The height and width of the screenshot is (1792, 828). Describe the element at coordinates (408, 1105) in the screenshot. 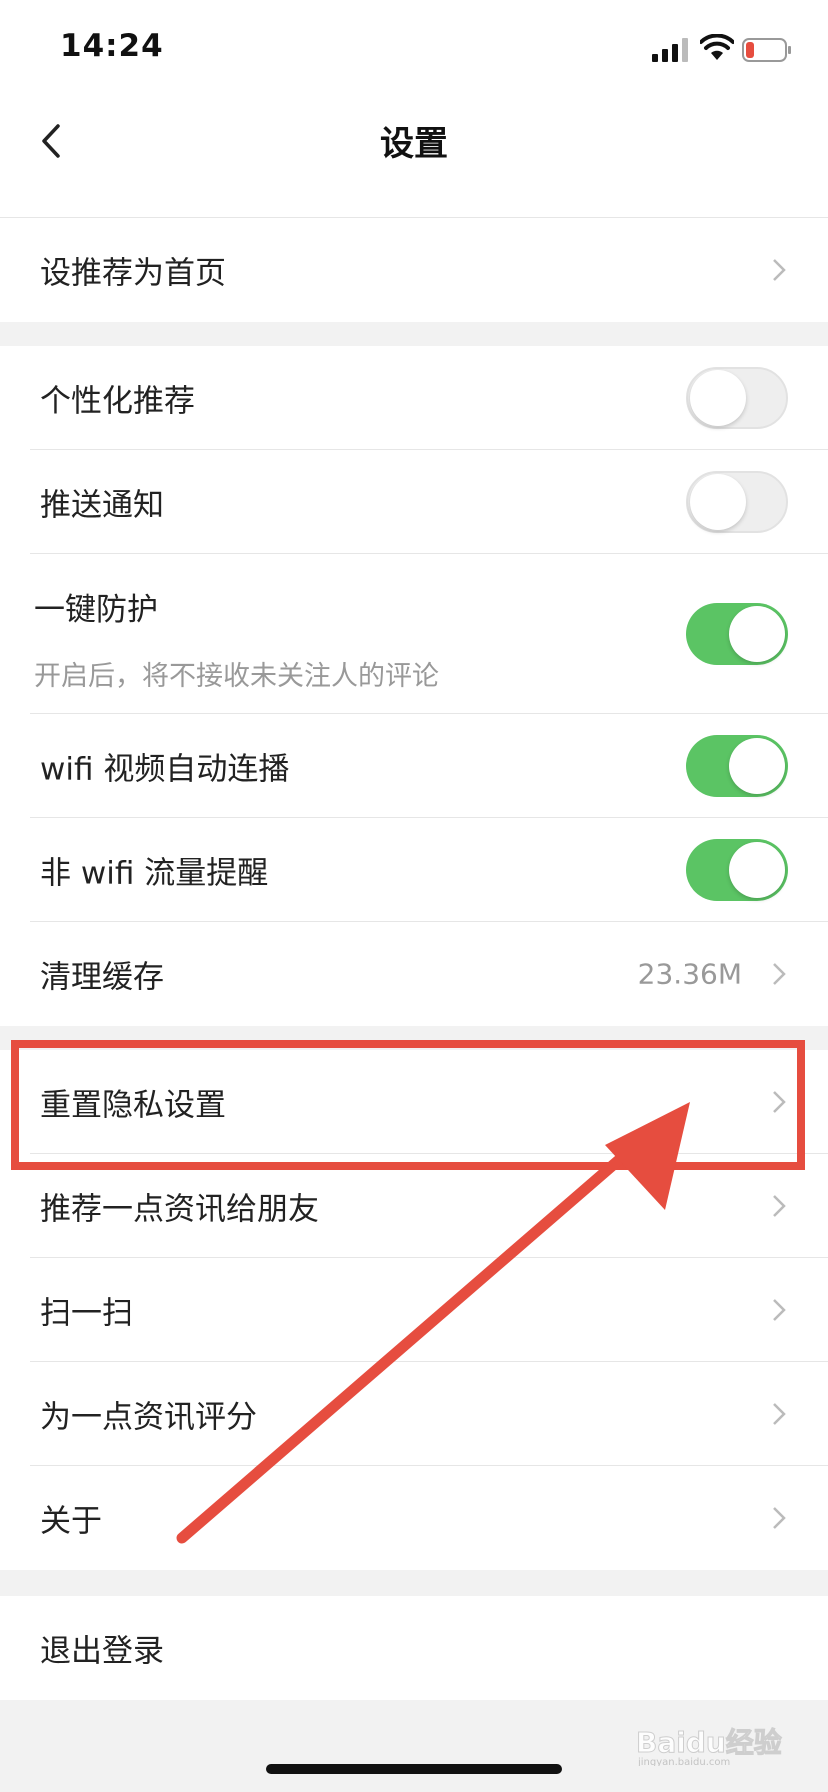

I see `annotation-highlight-box` at that location.